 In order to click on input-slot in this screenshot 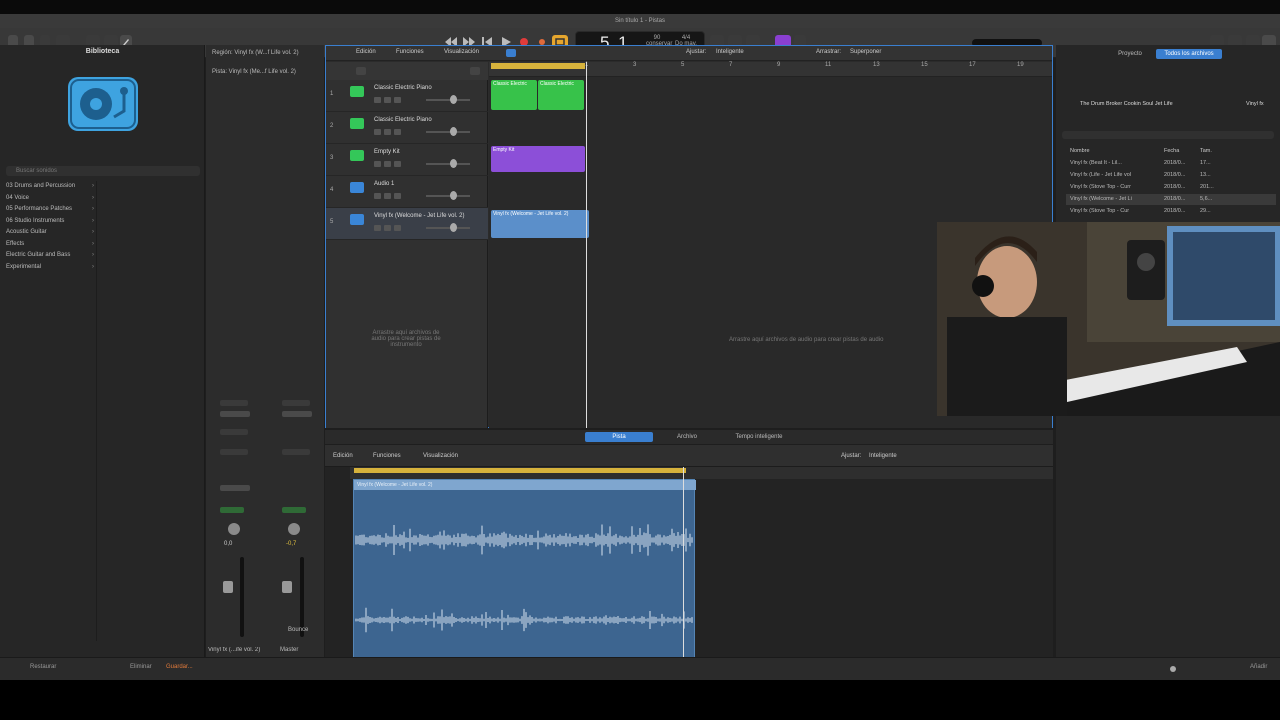, I will do `click(234, 432)`.